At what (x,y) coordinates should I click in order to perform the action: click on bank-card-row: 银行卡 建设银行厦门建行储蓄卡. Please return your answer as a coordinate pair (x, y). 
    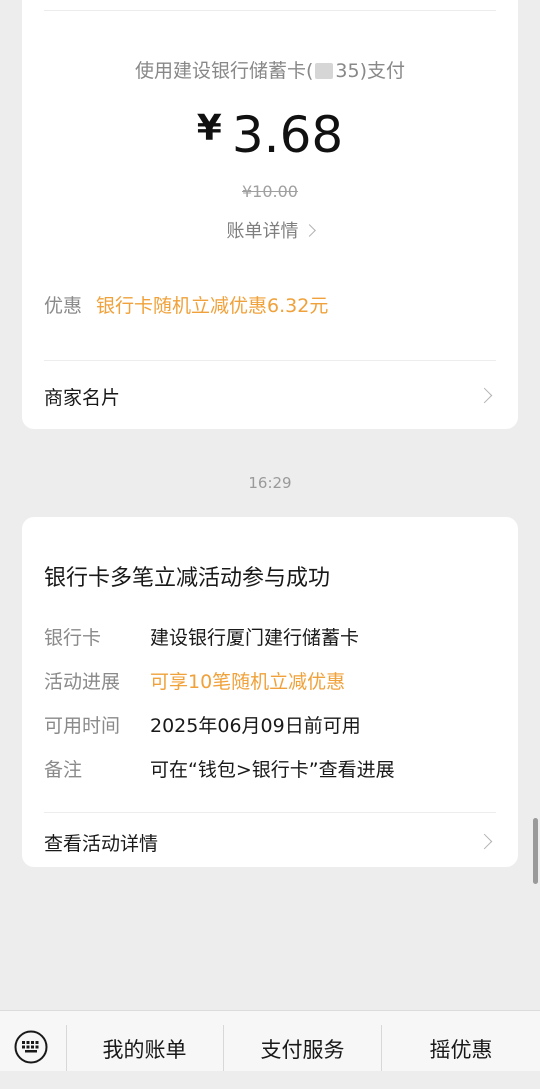
    Looking at the image, I should click on (201, 636).